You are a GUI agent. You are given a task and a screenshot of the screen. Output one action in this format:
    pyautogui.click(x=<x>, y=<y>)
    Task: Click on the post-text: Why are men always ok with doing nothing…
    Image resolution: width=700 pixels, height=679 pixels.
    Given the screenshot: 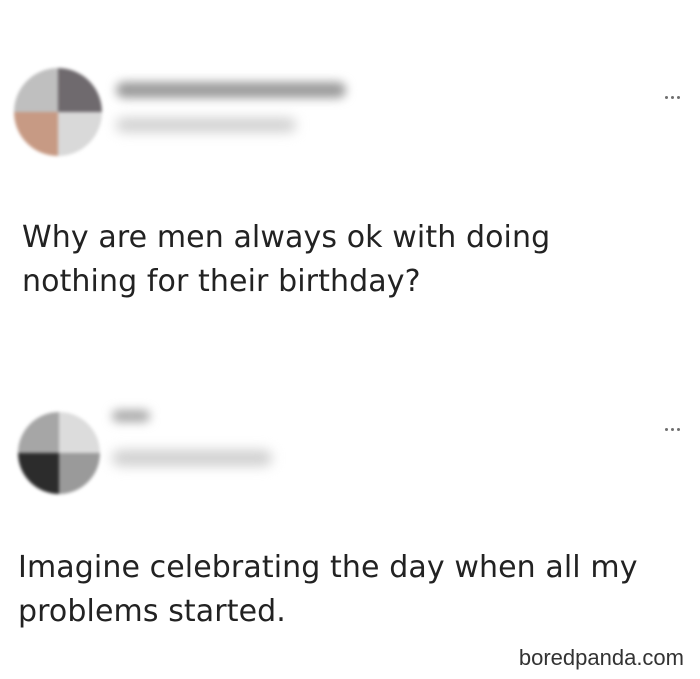 What is the action you would take?
    pyautogui.click(x=286, y=259)
    